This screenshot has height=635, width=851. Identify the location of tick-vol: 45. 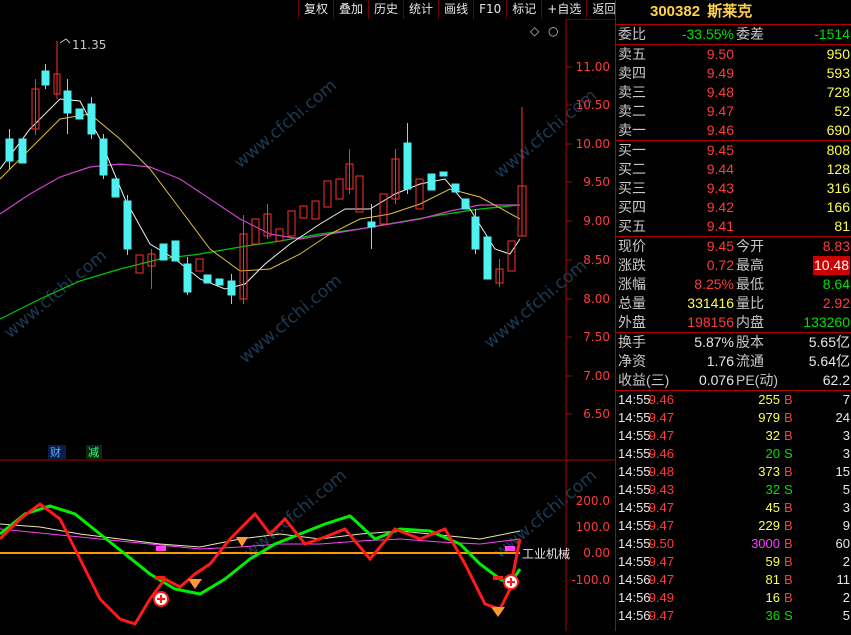
(772, 507).